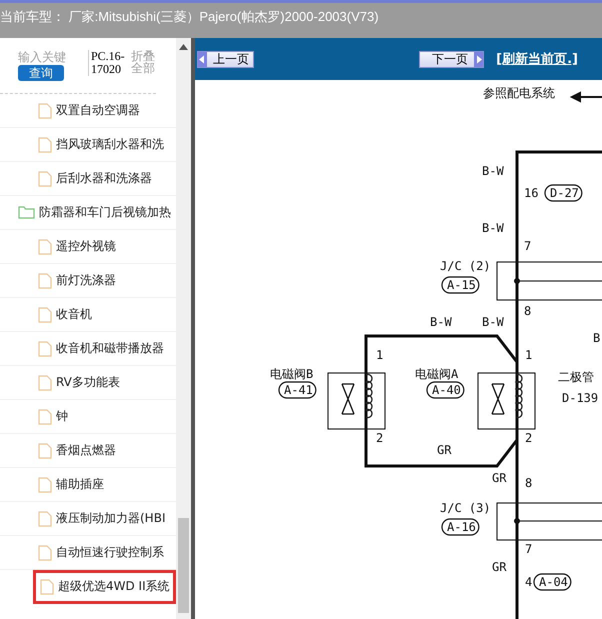 The image size is (602, 619). I want to click on folder-icon, so click(26, 212).